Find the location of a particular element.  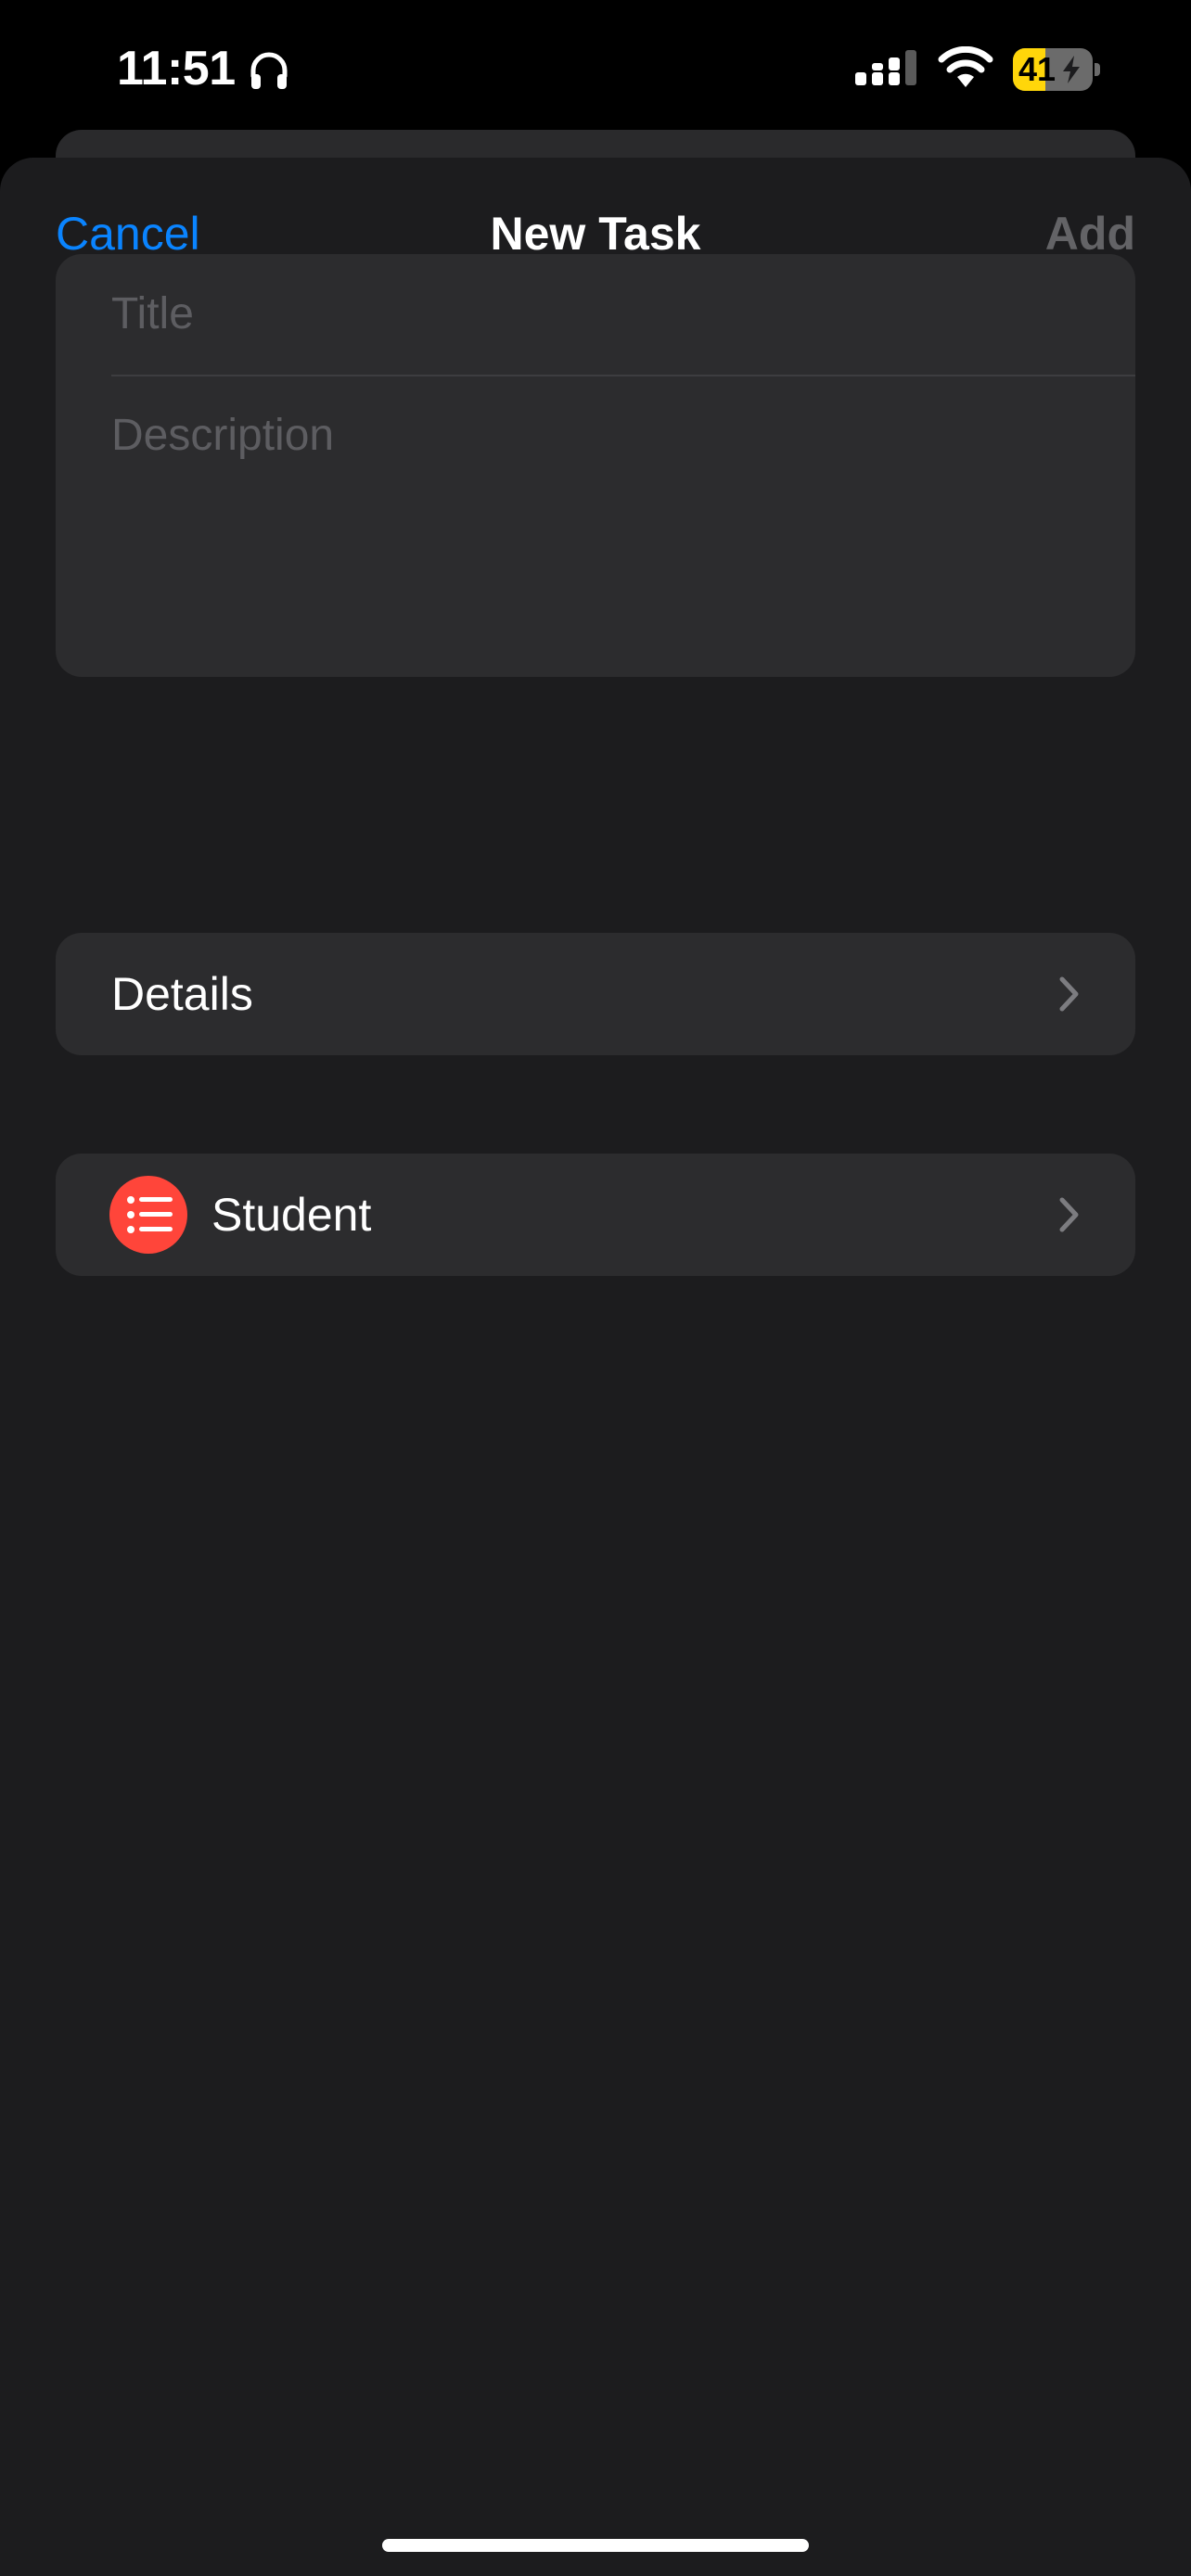

description-field is located at coordinates (603, 514).